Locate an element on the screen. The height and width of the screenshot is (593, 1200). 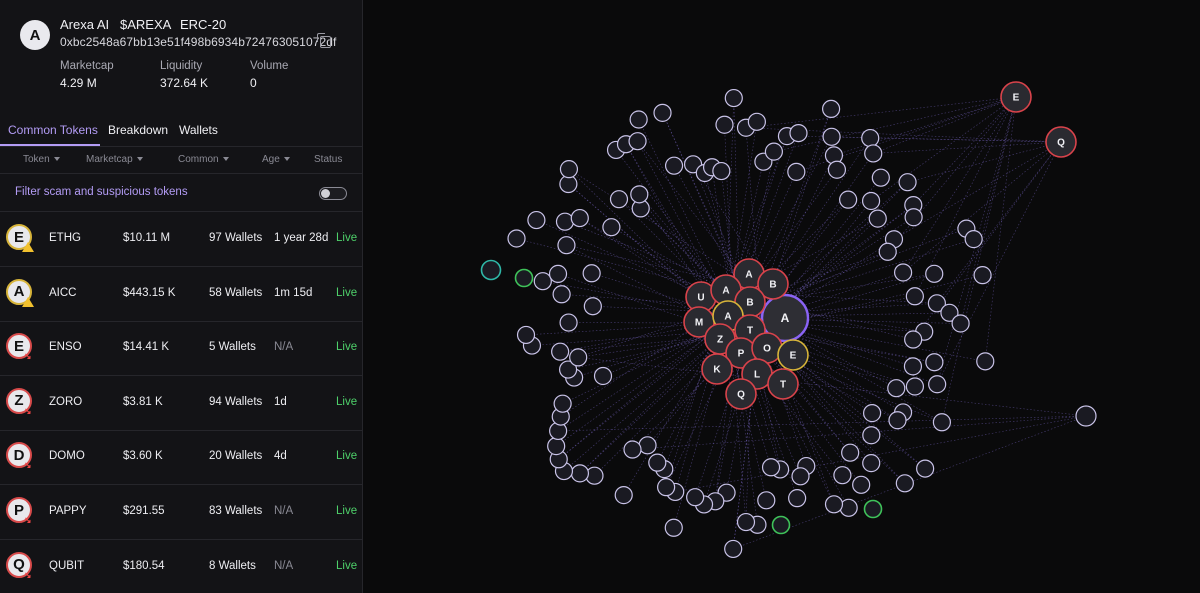
tab-breakdown: Breakdown is located at coordinates (138, 130).